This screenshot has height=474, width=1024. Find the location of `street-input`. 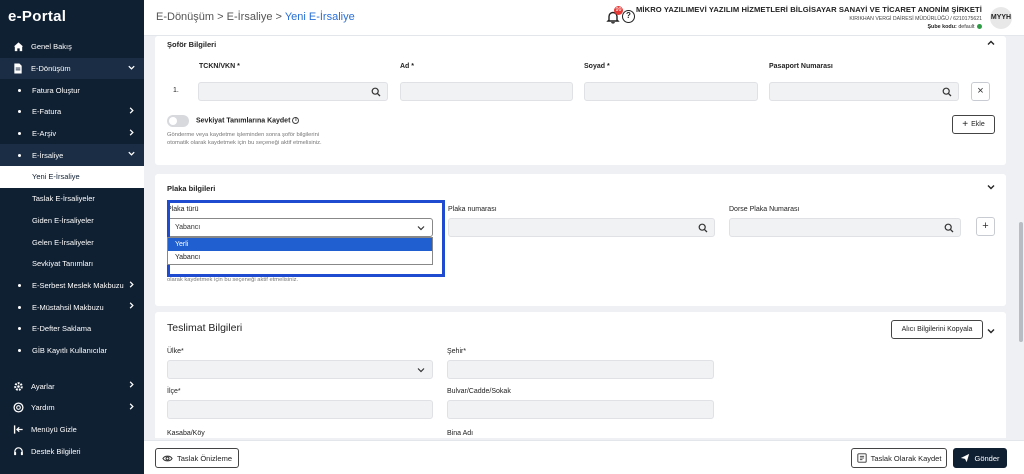

street-input is located at coordinates (580, 409).